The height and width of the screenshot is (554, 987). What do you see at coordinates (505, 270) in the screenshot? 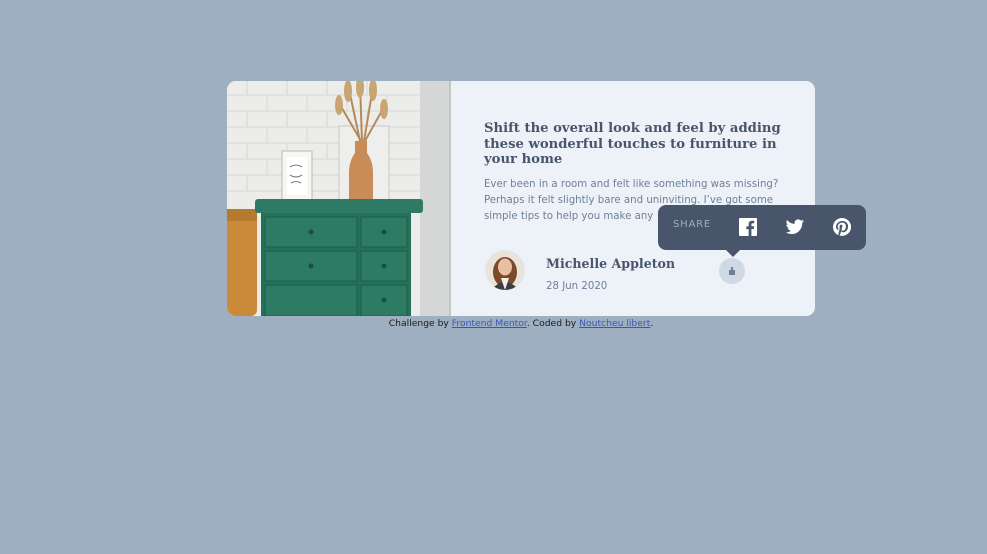
I see `avatar` at bounding box center [505, 270].